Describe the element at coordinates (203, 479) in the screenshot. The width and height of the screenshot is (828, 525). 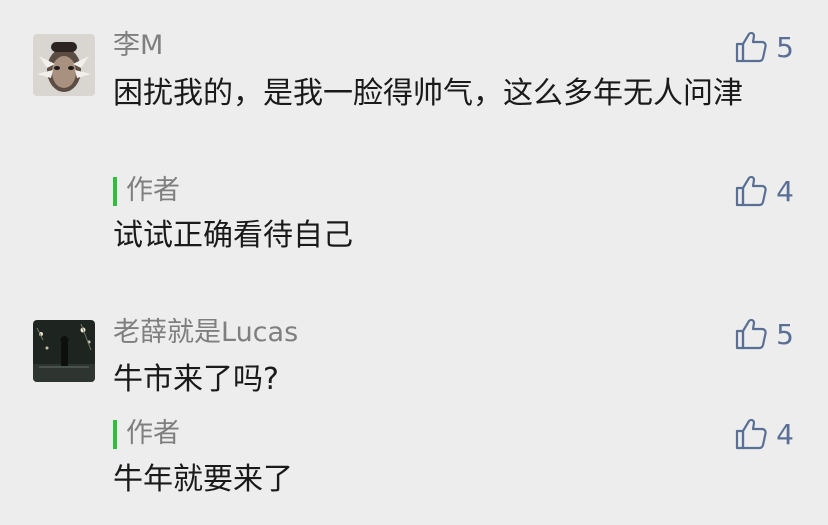
I see `reply-text: 牛年就要来了` at that location.